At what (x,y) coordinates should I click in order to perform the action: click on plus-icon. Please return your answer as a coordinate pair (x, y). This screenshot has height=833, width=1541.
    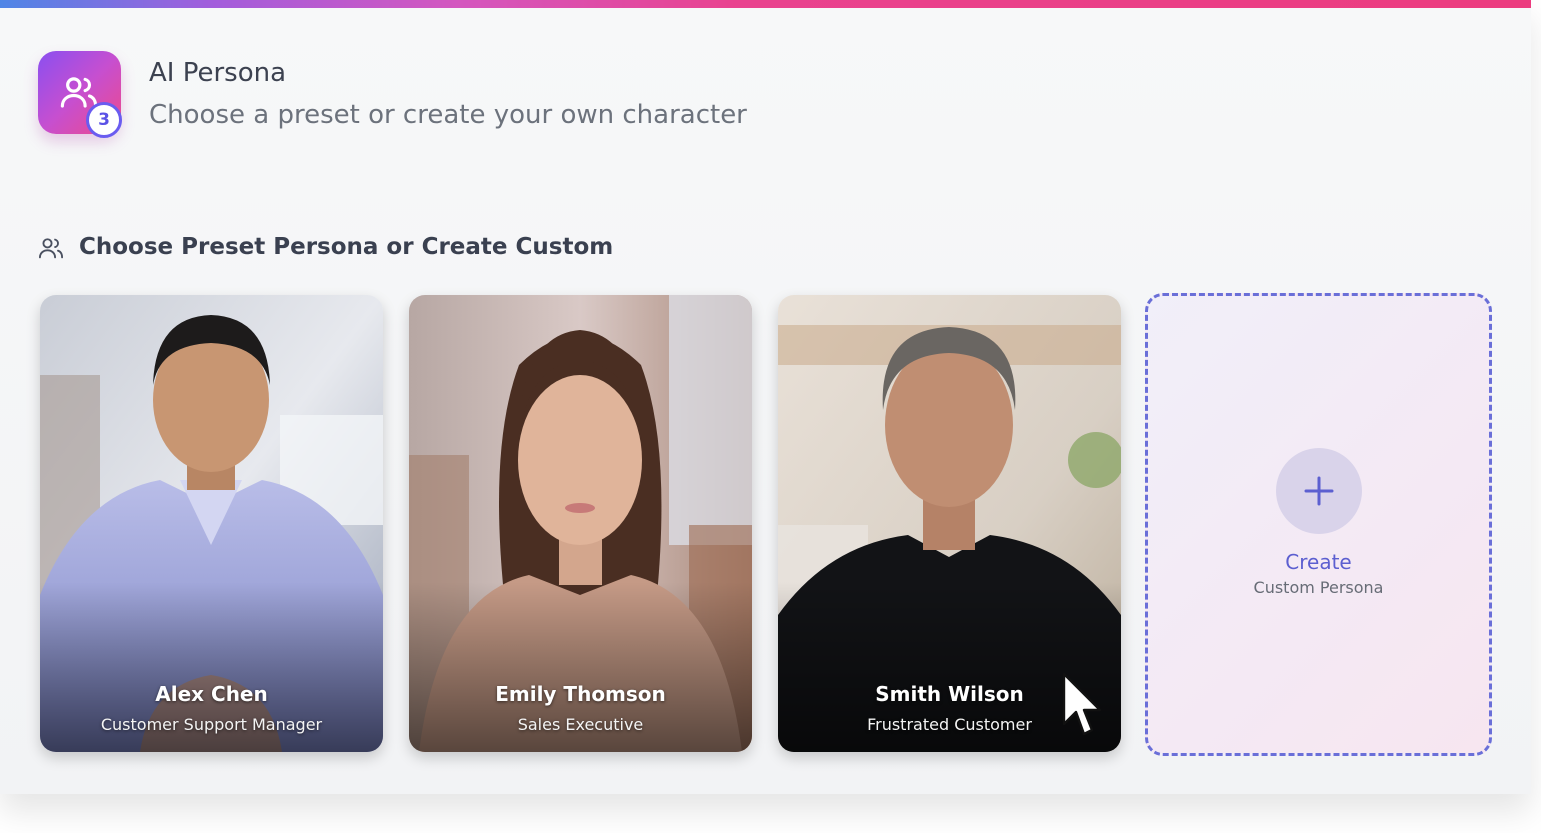
    Looking at the image, I should click on (1319, 491).